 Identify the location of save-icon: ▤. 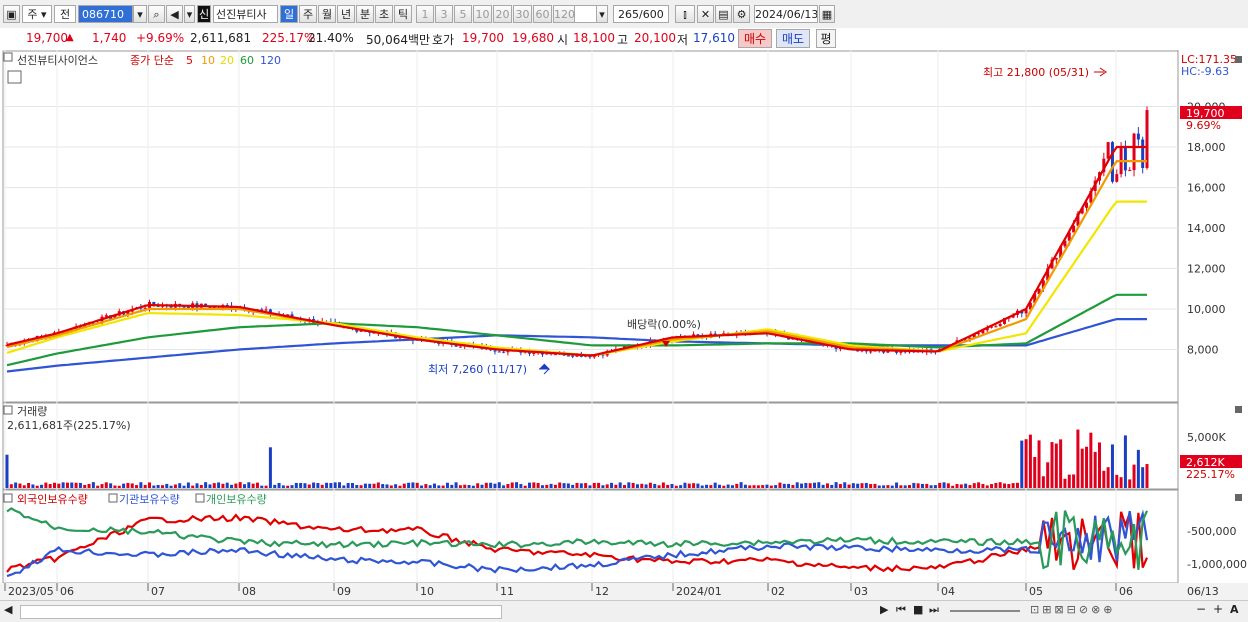
(723, 14).